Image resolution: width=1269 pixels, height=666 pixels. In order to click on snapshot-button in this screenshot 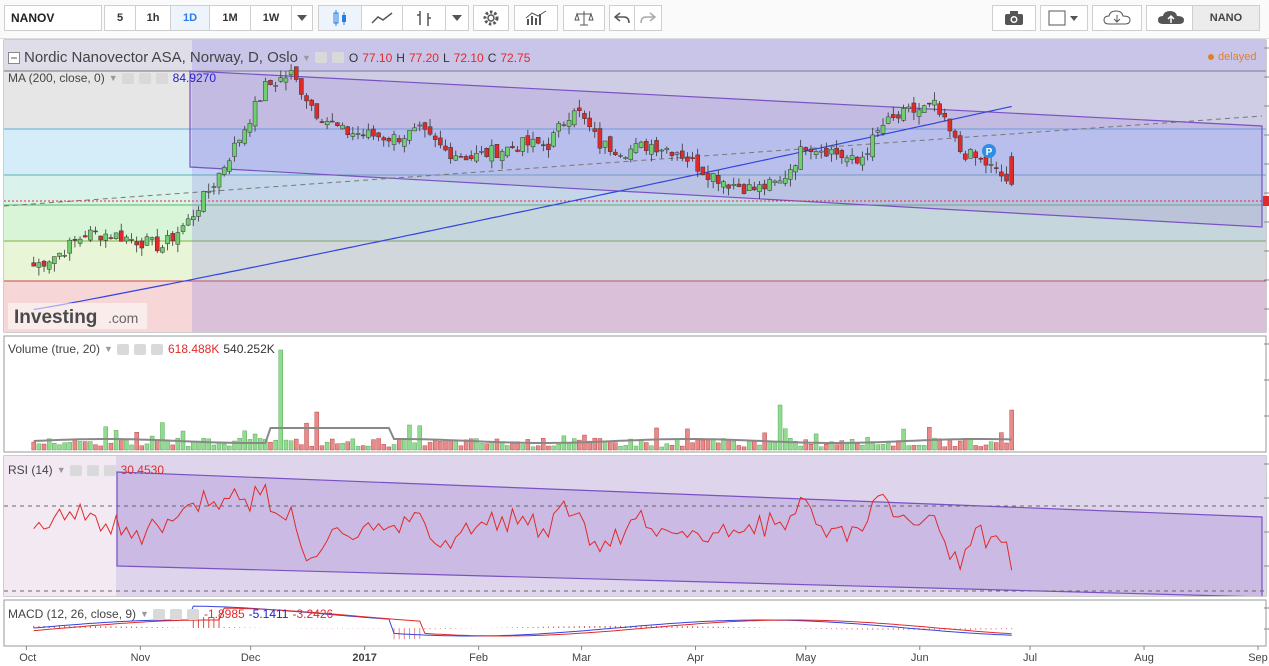, I will do `click(1014, 18)`.